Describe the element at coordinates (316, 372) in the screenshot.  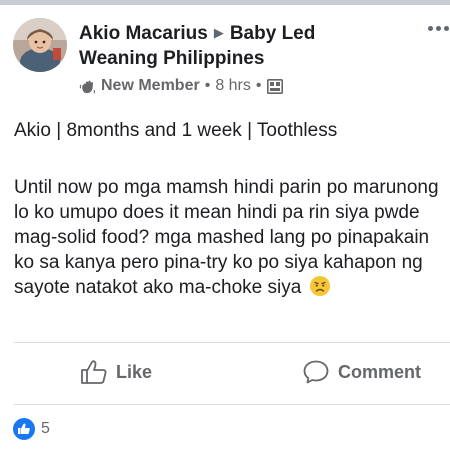
I see `comment-icon` at that location.